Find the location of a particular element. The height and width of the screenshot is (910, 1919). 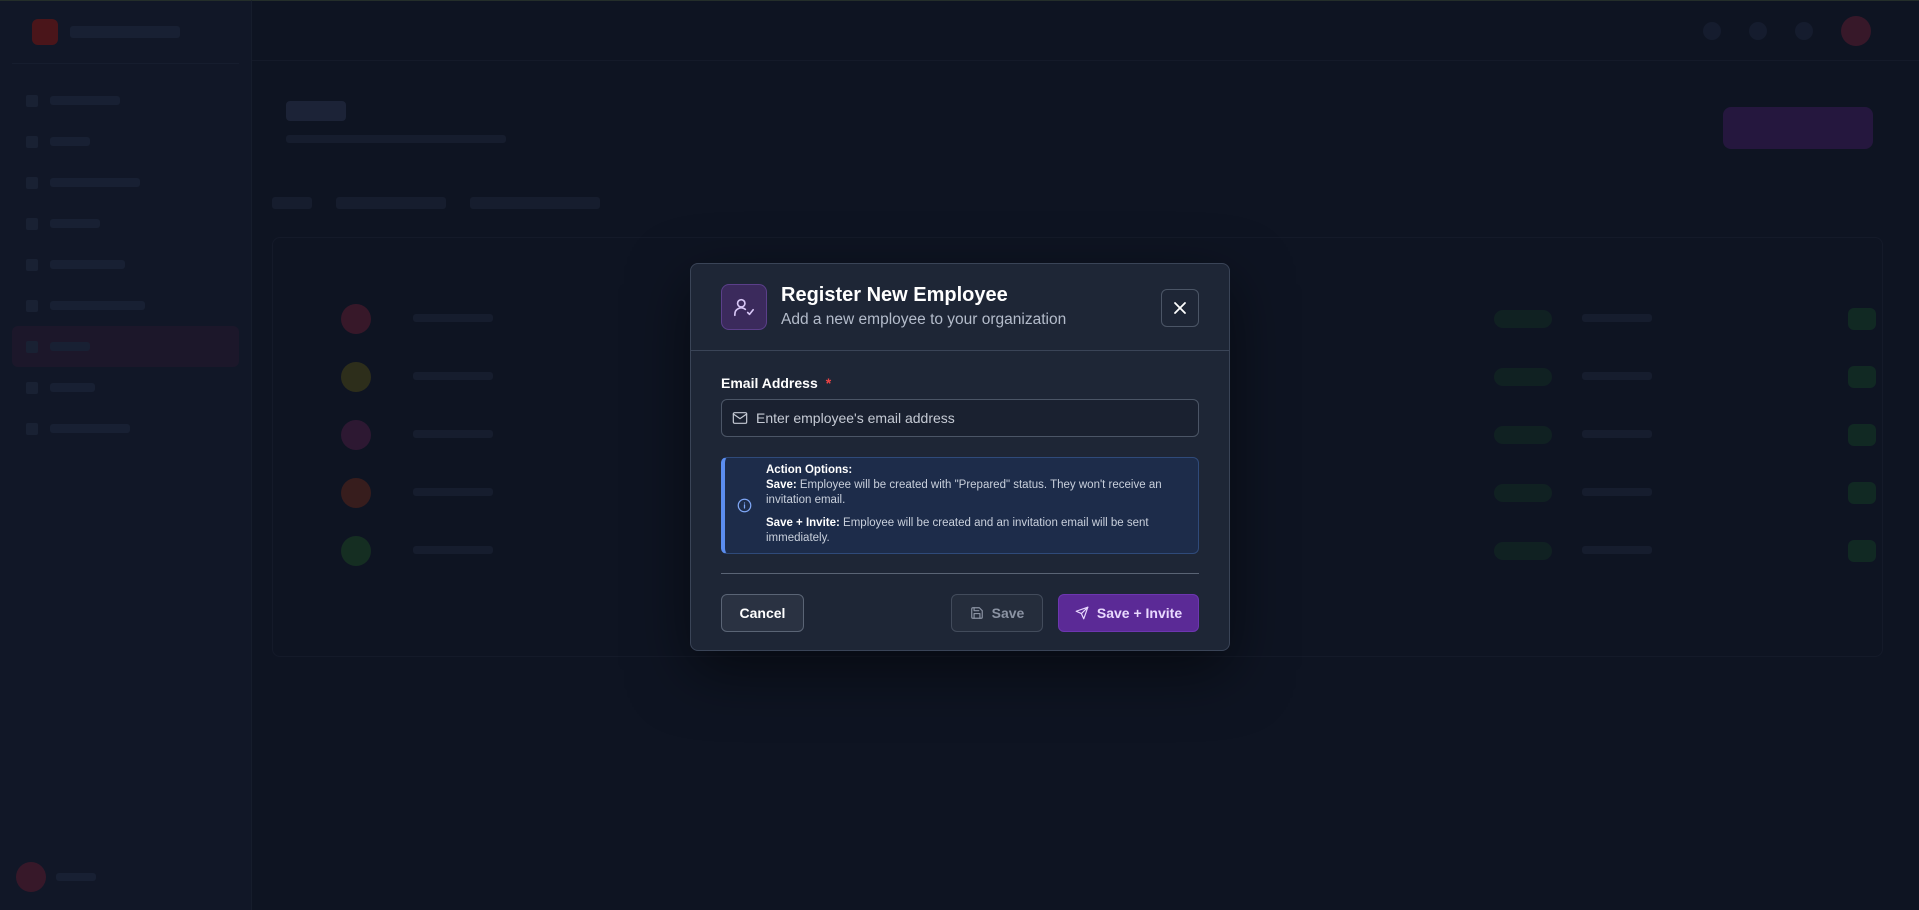

info-heading: Action Options: is located at coordinates (809, 470).